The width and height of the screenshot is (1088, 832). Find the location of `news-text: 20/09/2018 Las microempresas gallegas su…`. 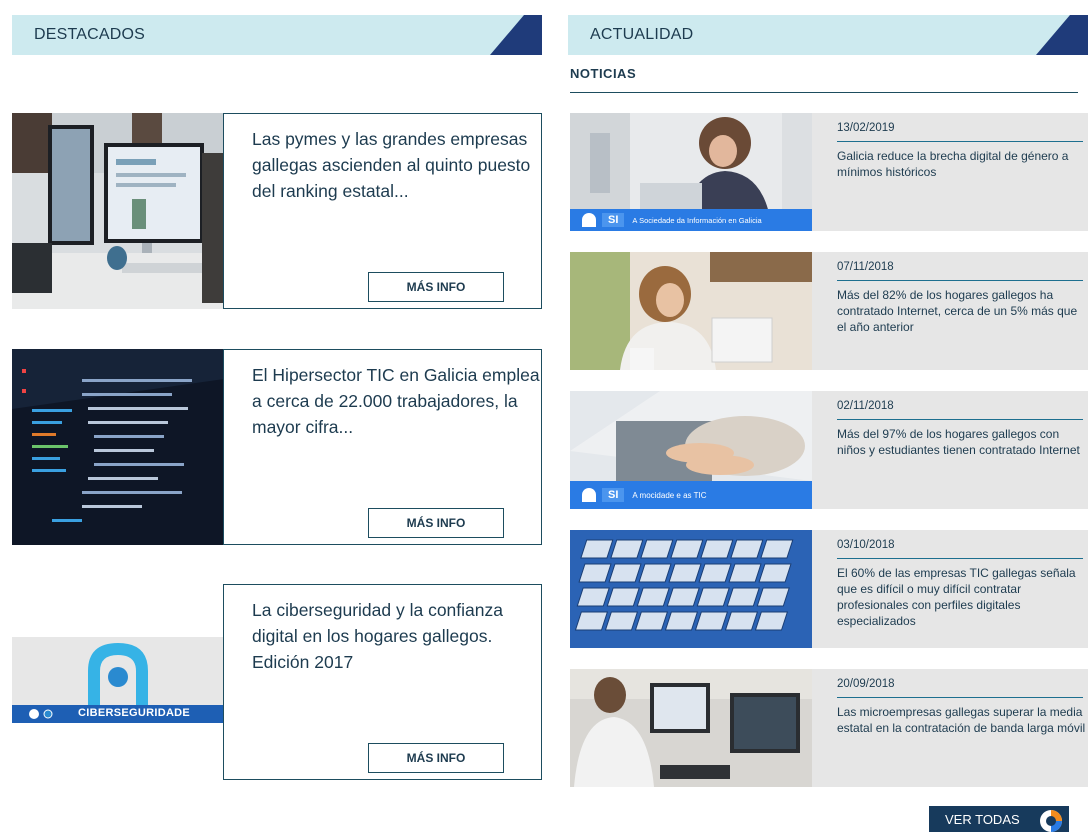

news-text: 20/09/2018 Las microempresas gallegas su… is located at coordinates (950, 728).